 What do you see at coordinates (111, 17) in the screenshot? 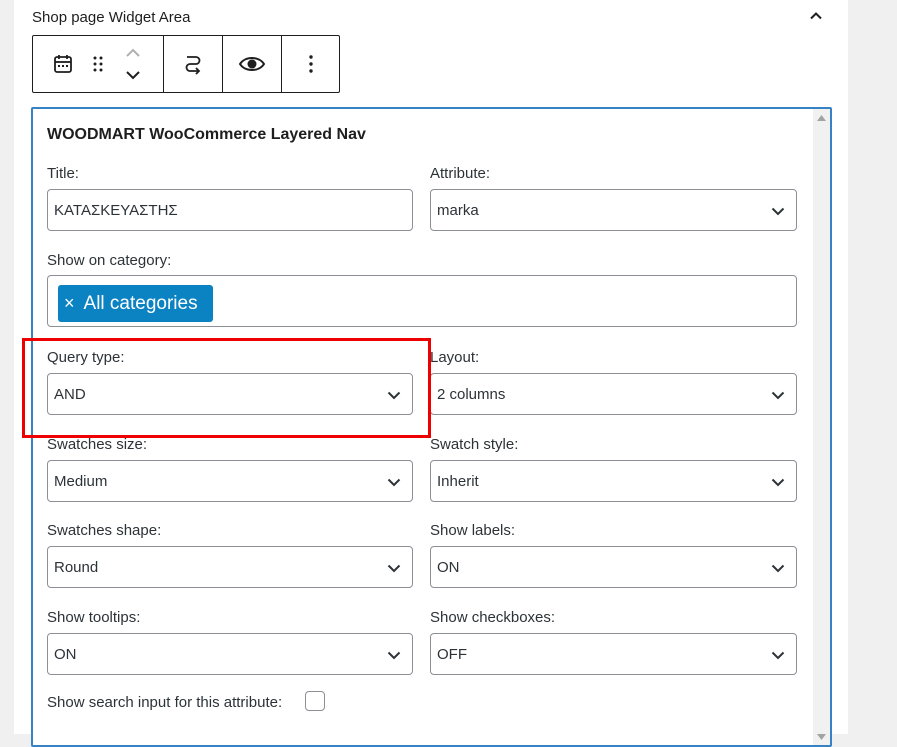
I see `widget-area-title: Shop page Widget Area` at bounding box center [111, 17].